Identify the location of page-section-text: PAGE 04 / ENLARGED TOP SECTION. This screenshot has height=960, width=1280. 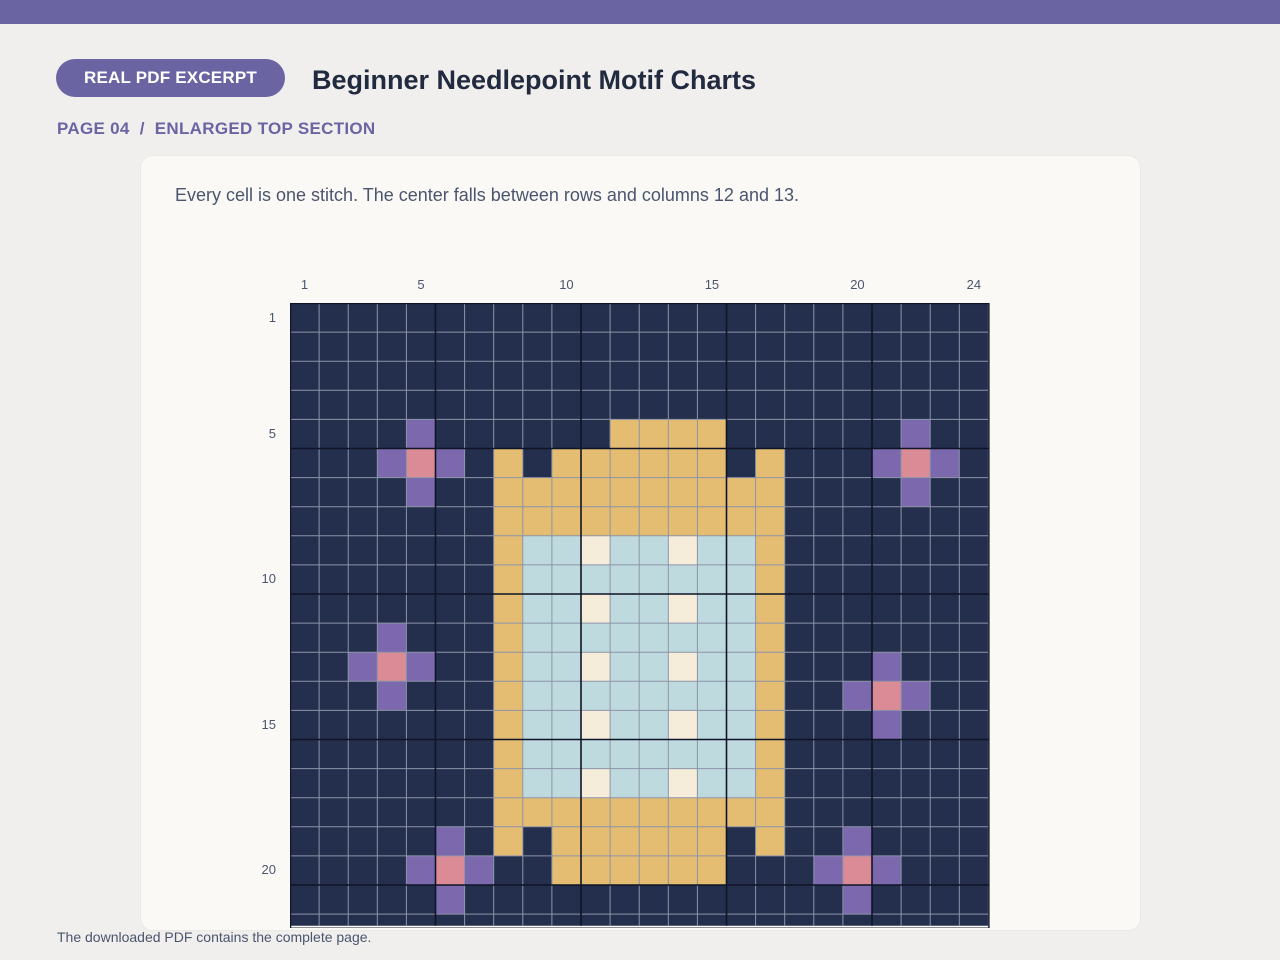
(216, 128).